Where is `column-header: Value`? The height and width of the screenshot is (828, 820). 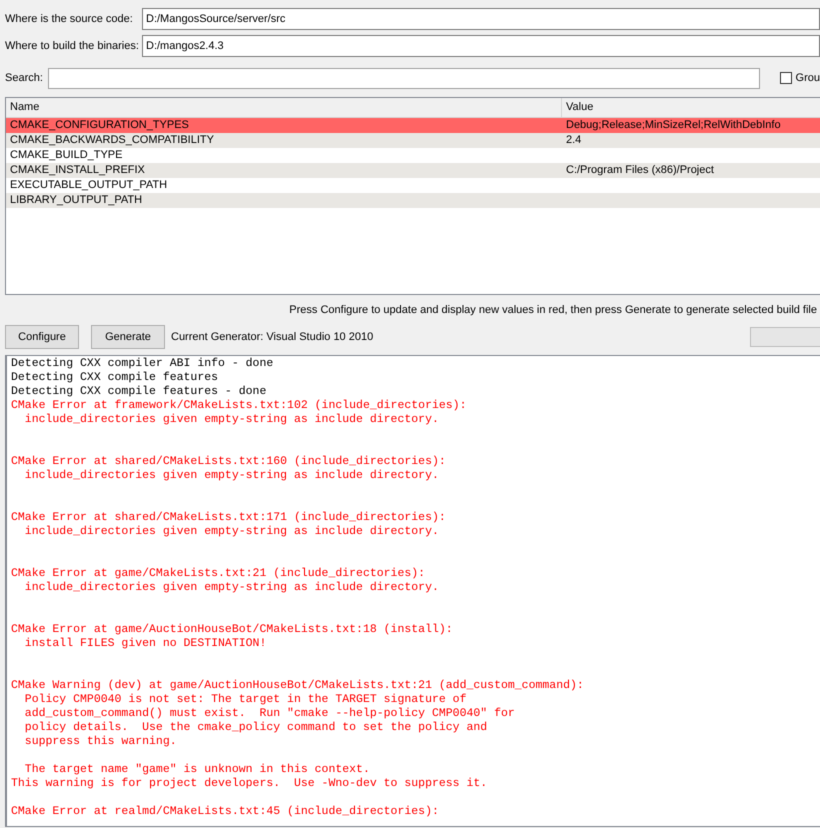
column-header: Value is located at coordinates (691, 107).